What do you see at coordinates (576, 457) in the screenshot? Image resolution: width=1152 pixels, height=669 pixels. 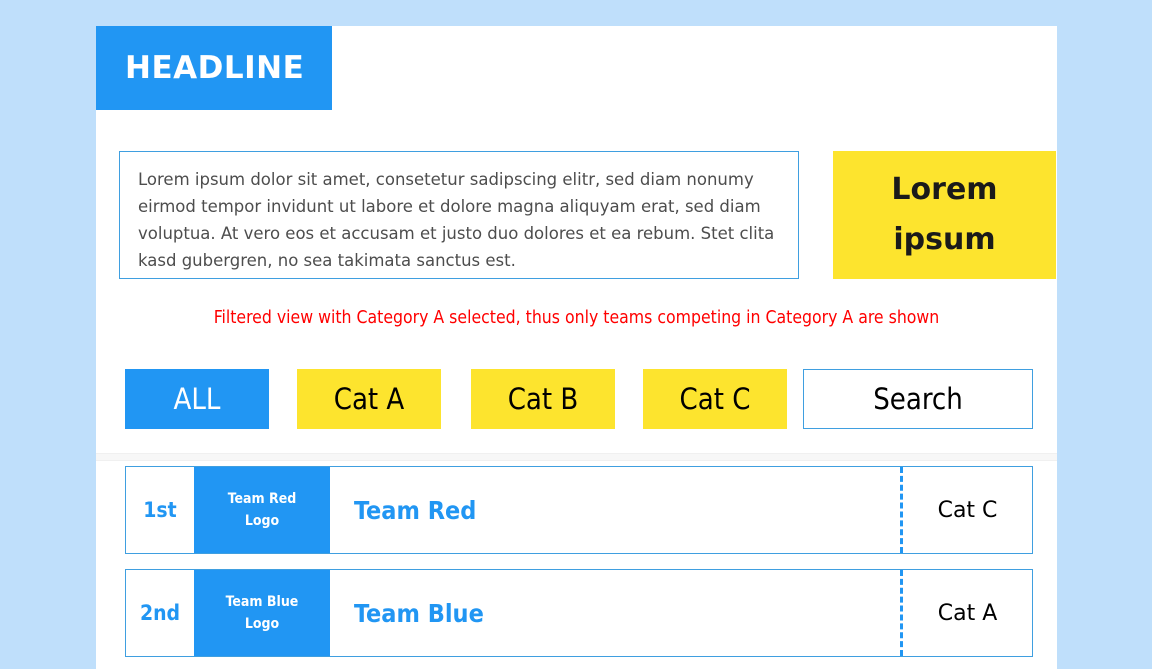 I see `section-divider` at bounding box center [576, 457].